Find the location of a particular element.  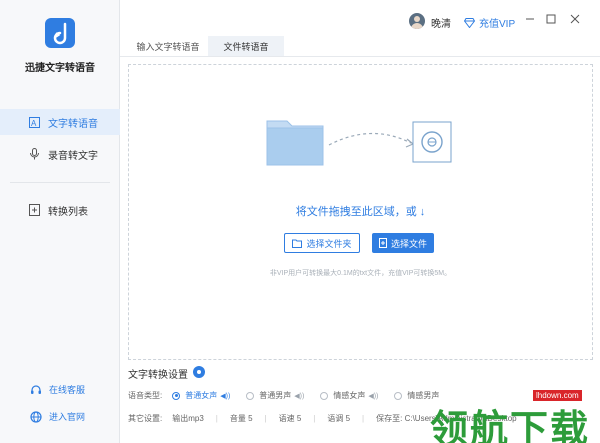

dashed-arrow is located at coordinates (370, 139).